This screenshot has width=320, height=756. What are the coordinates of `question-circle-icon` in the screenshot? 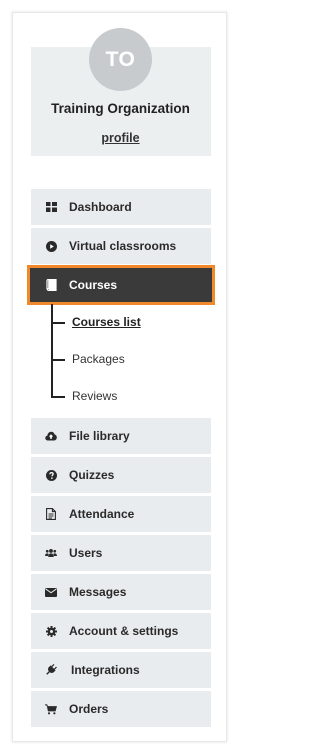 It's located at (51, 475).